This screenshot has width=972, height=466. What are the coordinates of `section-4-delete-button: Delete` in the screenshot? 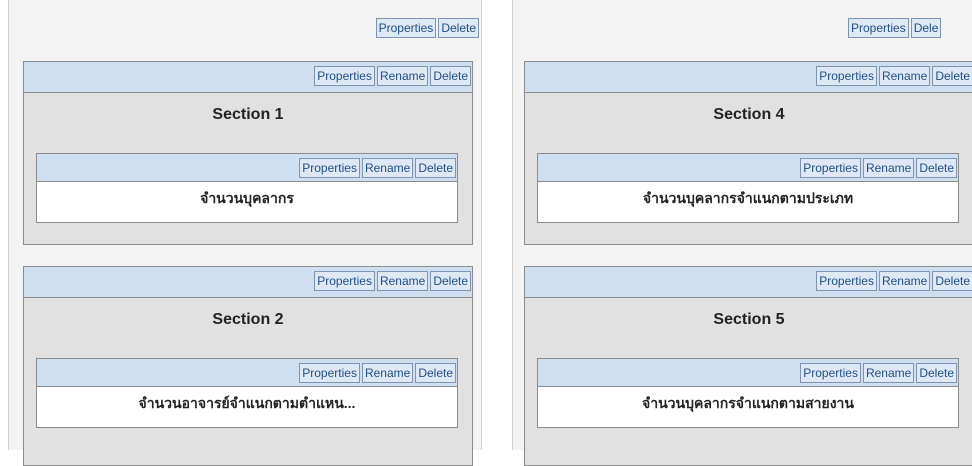 It's located at (952, 76).